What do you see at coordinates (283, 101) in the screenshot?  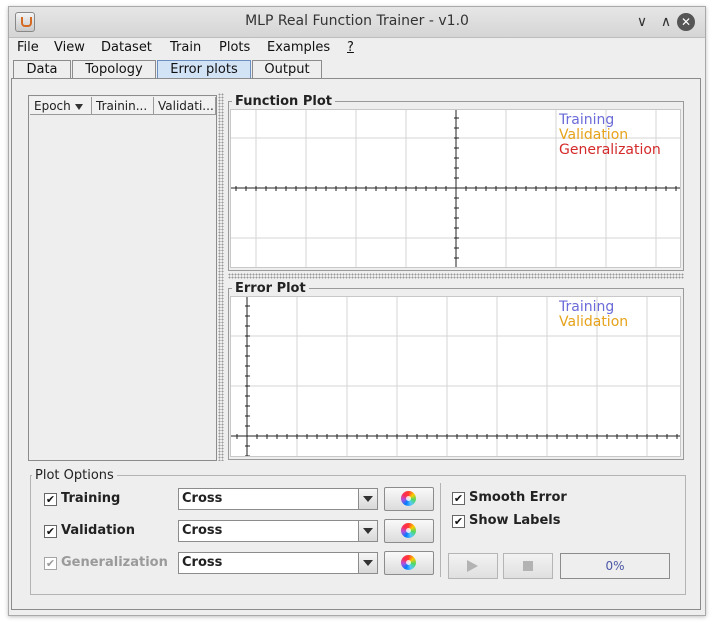 I see `function-plot-title: Function Plot` at bounding box center [283, 101].